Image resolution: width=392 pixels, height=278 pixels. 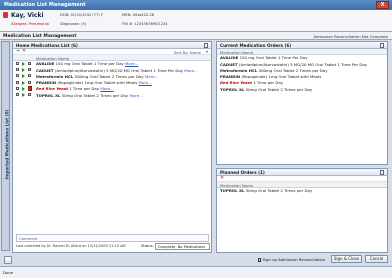 What do you see at coordinates (207, 51) in the screenshot?
I see `chevron-down-icon: ▾` at bounding box center [207, 51].